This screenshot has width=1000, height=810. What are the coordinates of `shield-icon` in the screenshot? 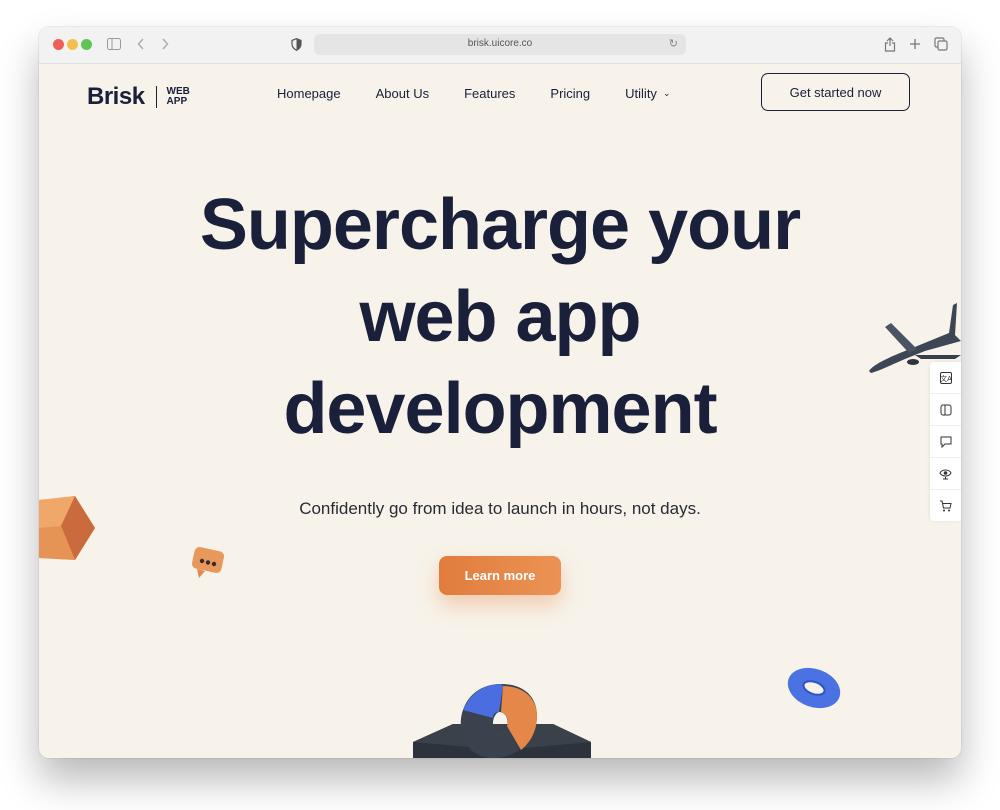 It's located at (296, 44).